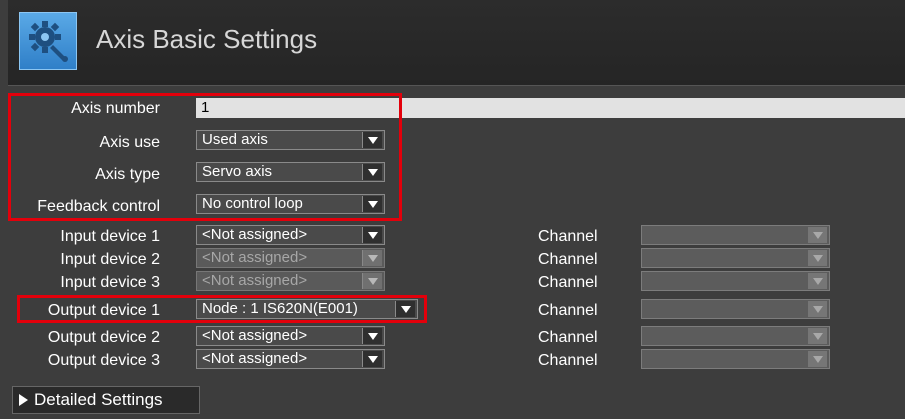 The width and height of the screenshot is (905, 419). What do you see at coordinates (735, 235) in the screenshot?
I see `input-device-1-channel-dropdown` at bounding box center [735, 235].